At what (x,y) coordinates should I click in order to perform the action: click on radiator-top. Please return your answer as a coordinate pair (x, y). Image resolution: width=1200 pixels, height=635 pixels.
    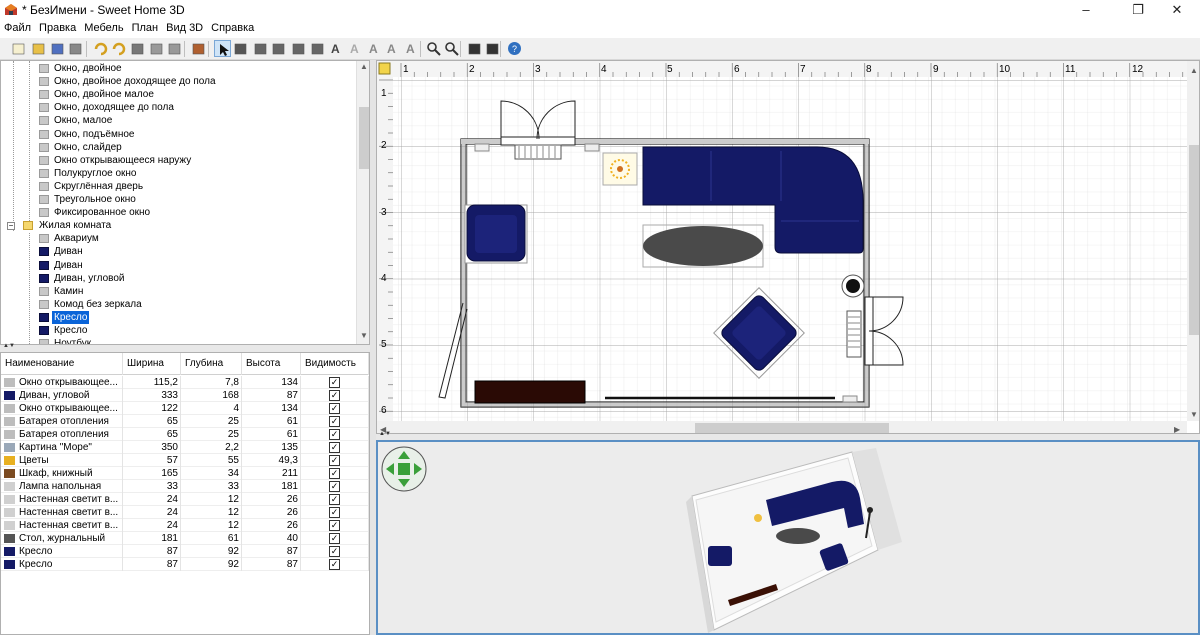
    Looking at the image, I should click on (538, 152).